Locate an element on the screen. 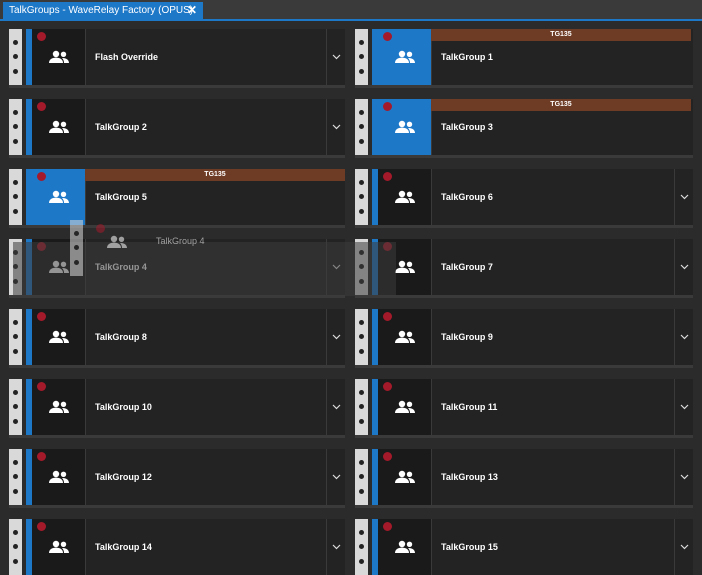  talkgroup-label: TalkGroup 2 is located at coordinates (121, 127).